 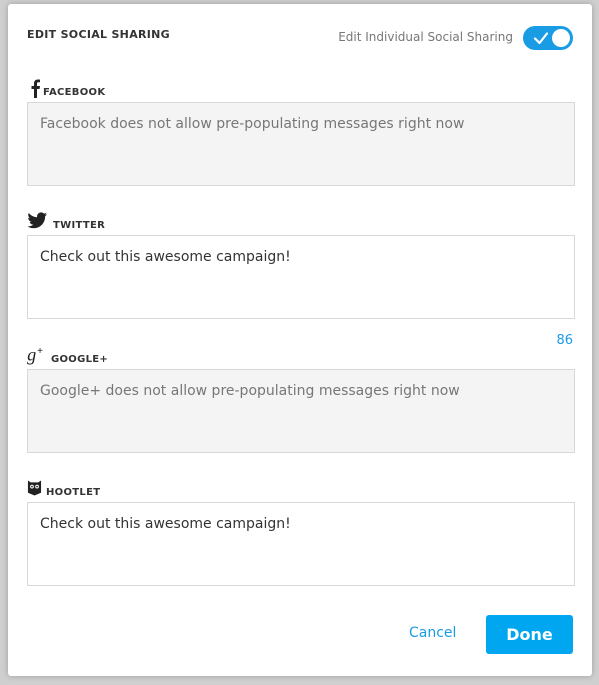 I want to click on done-button: Done, so click(x=529, y=634).